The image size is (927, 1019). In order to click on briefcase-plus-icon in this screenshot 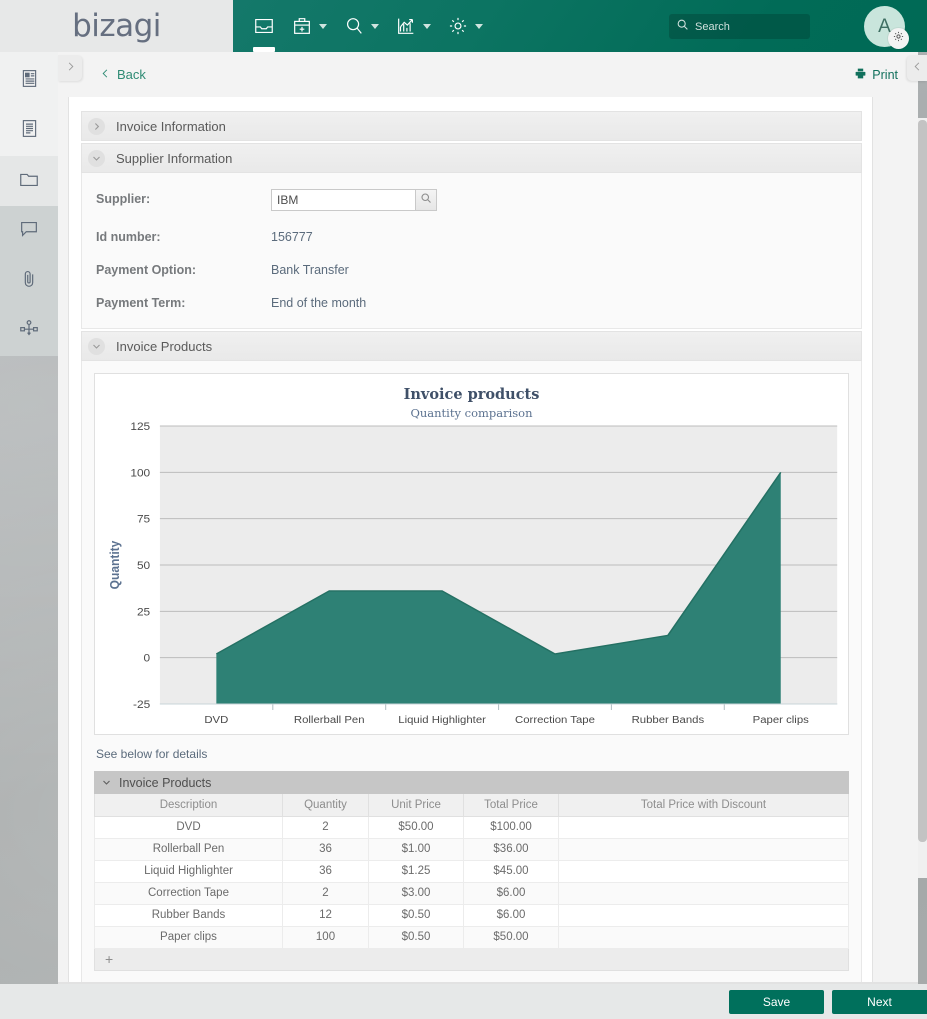, I will do `click(302, 26)`.